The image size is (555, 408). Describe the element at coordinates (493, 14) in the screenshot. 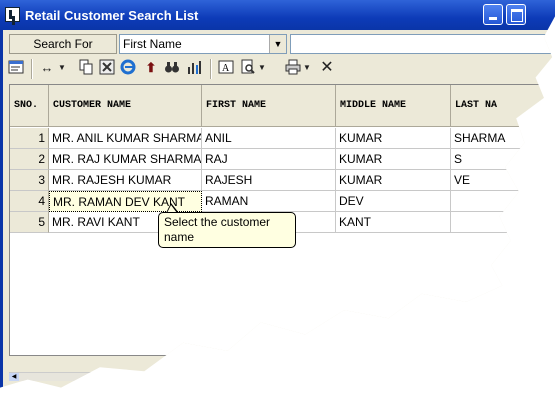

I see `minimize-button` at that location.